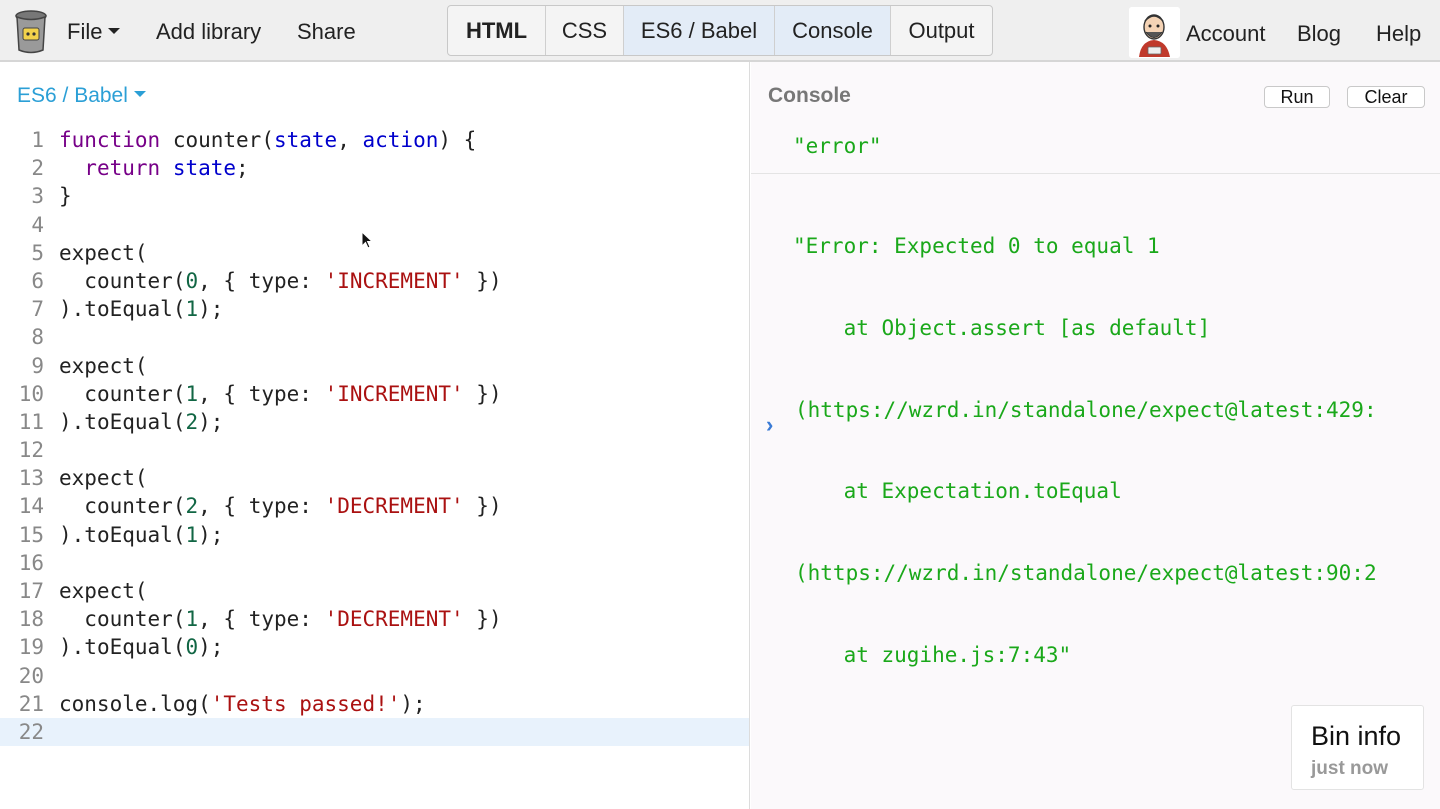 The image size is (1440, 809). Describe the element at coordinates (1154, 32) in the screenshot. I see `user-avatar-icon` at that location.